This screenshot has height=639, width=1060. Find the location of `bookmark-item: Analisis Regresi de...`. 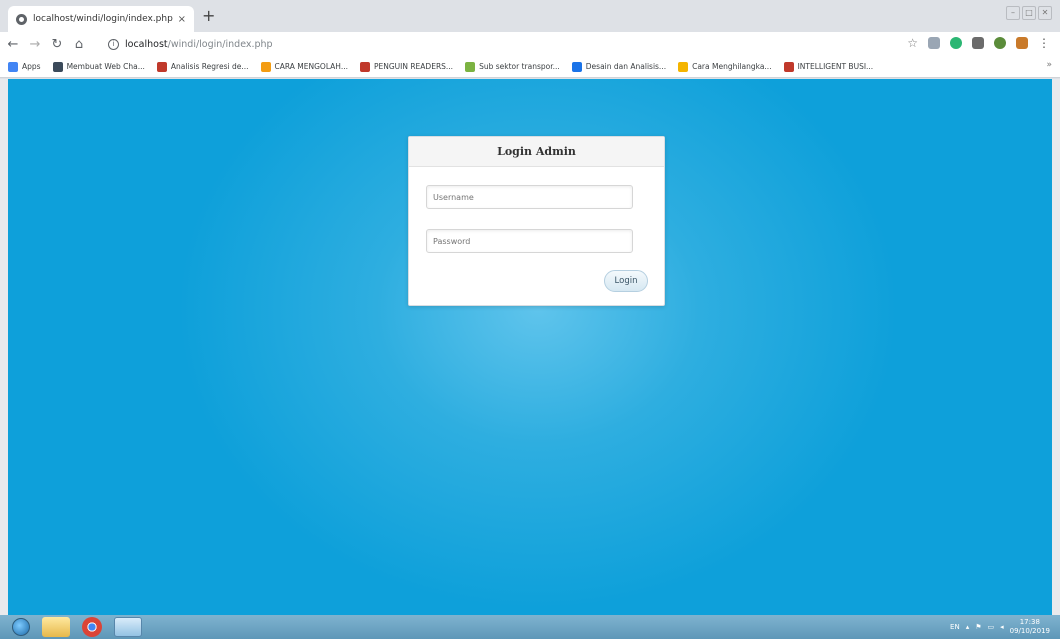

bookmark-item: Analisis Regresi de... is located at coordinates (202, 66).